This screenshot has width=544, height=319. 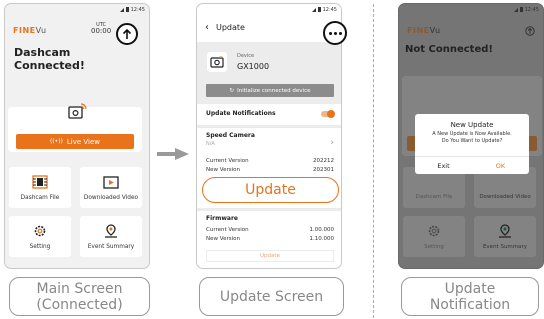 I want to click on event-summary-button: Event Summary, so click(x=111, y=236).